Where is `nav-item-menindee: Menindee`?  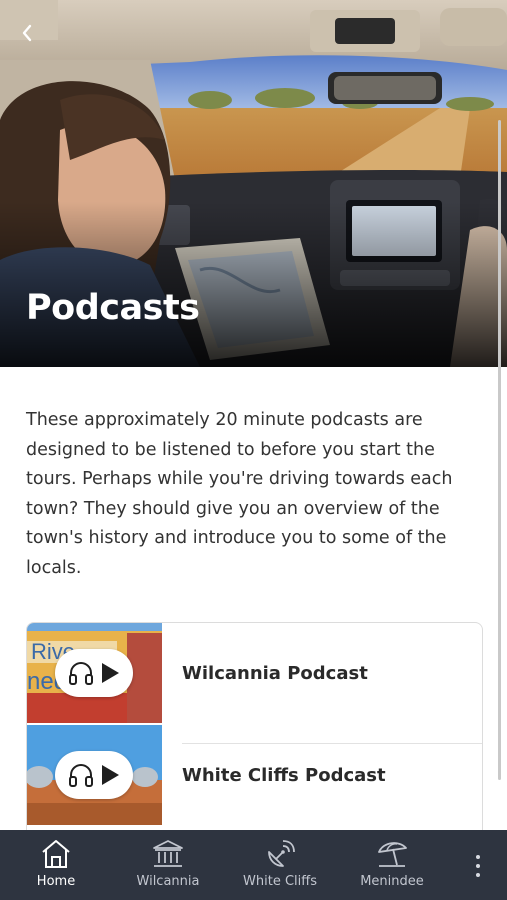 nav-item-menindee: Menindee is located at coordinates (392, 865).